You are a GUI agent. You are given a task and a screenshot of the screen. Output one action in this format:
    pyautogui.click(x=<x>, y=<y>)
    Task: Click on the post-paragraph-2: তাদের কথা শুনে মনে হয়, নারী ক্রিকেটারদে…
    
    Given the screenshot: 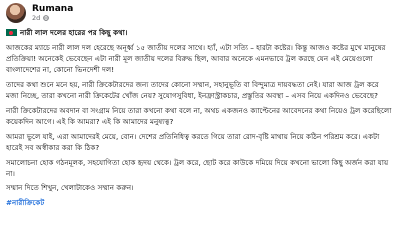 What is the action you would take?
    pyautogui.click(x=192, y=90)
    